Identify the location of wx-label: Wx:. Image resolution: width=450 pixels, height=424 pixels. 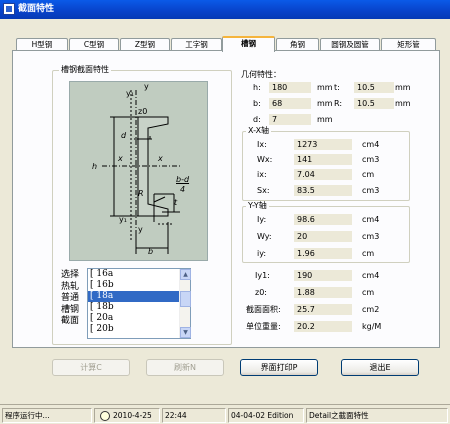
(265, 159).